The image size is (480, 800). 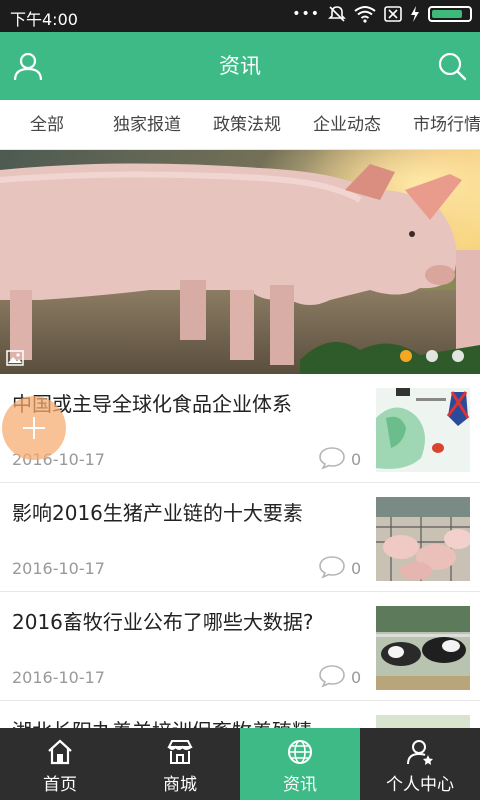 I want to click on bottom-nav: 首页 商城 资讯 个人中心, so click(x=240, y=764).